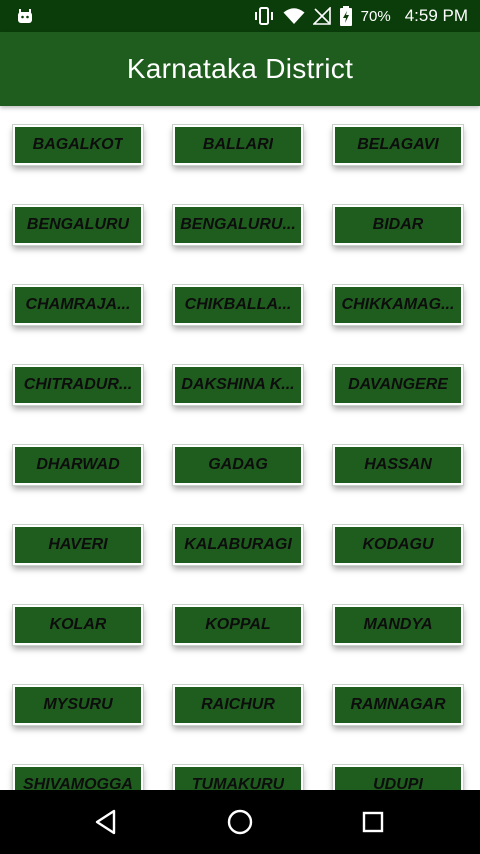 The height and width of the screenshot is (854, 480). I want to click on district-button: MANDYA, so click(398, 625).